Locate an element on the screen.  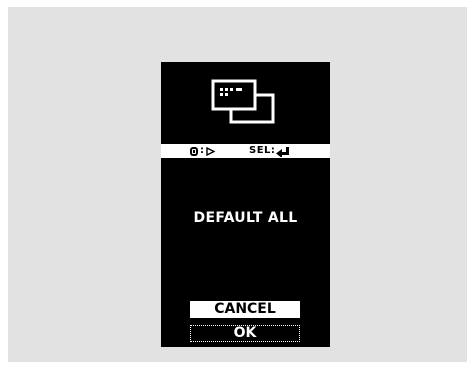
navigate-hint: : is located at coordinates (202, 151).